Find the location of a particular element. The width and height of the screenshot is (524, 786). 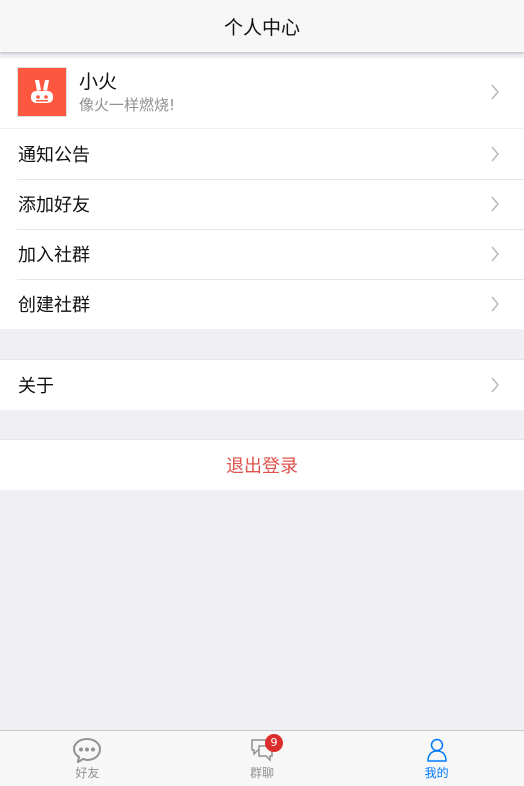

menu-item-label: 关于 is located at coordinates (36, 386).